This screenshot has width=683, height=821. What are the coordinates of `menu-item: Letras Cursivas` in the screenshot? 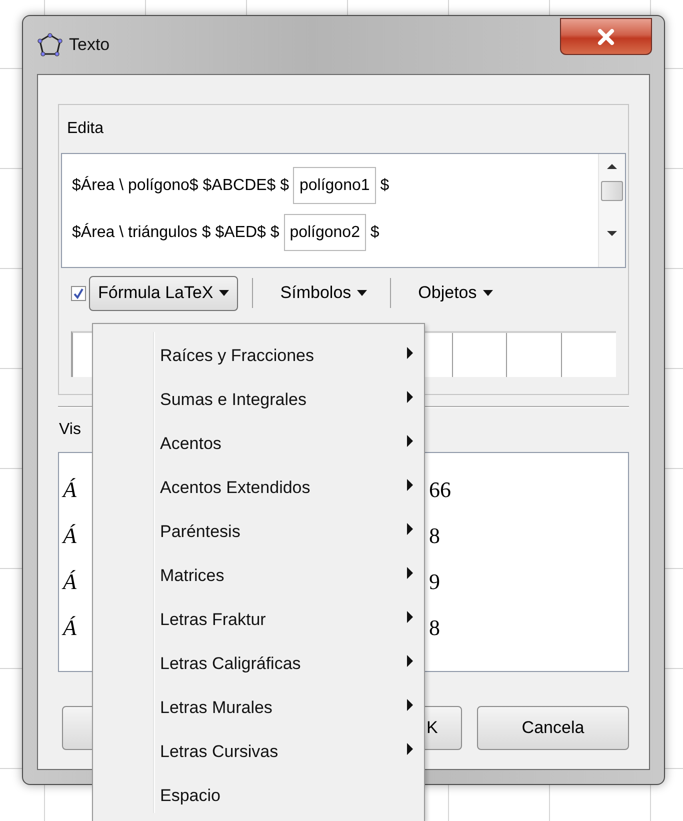 It's located at (258, 752).